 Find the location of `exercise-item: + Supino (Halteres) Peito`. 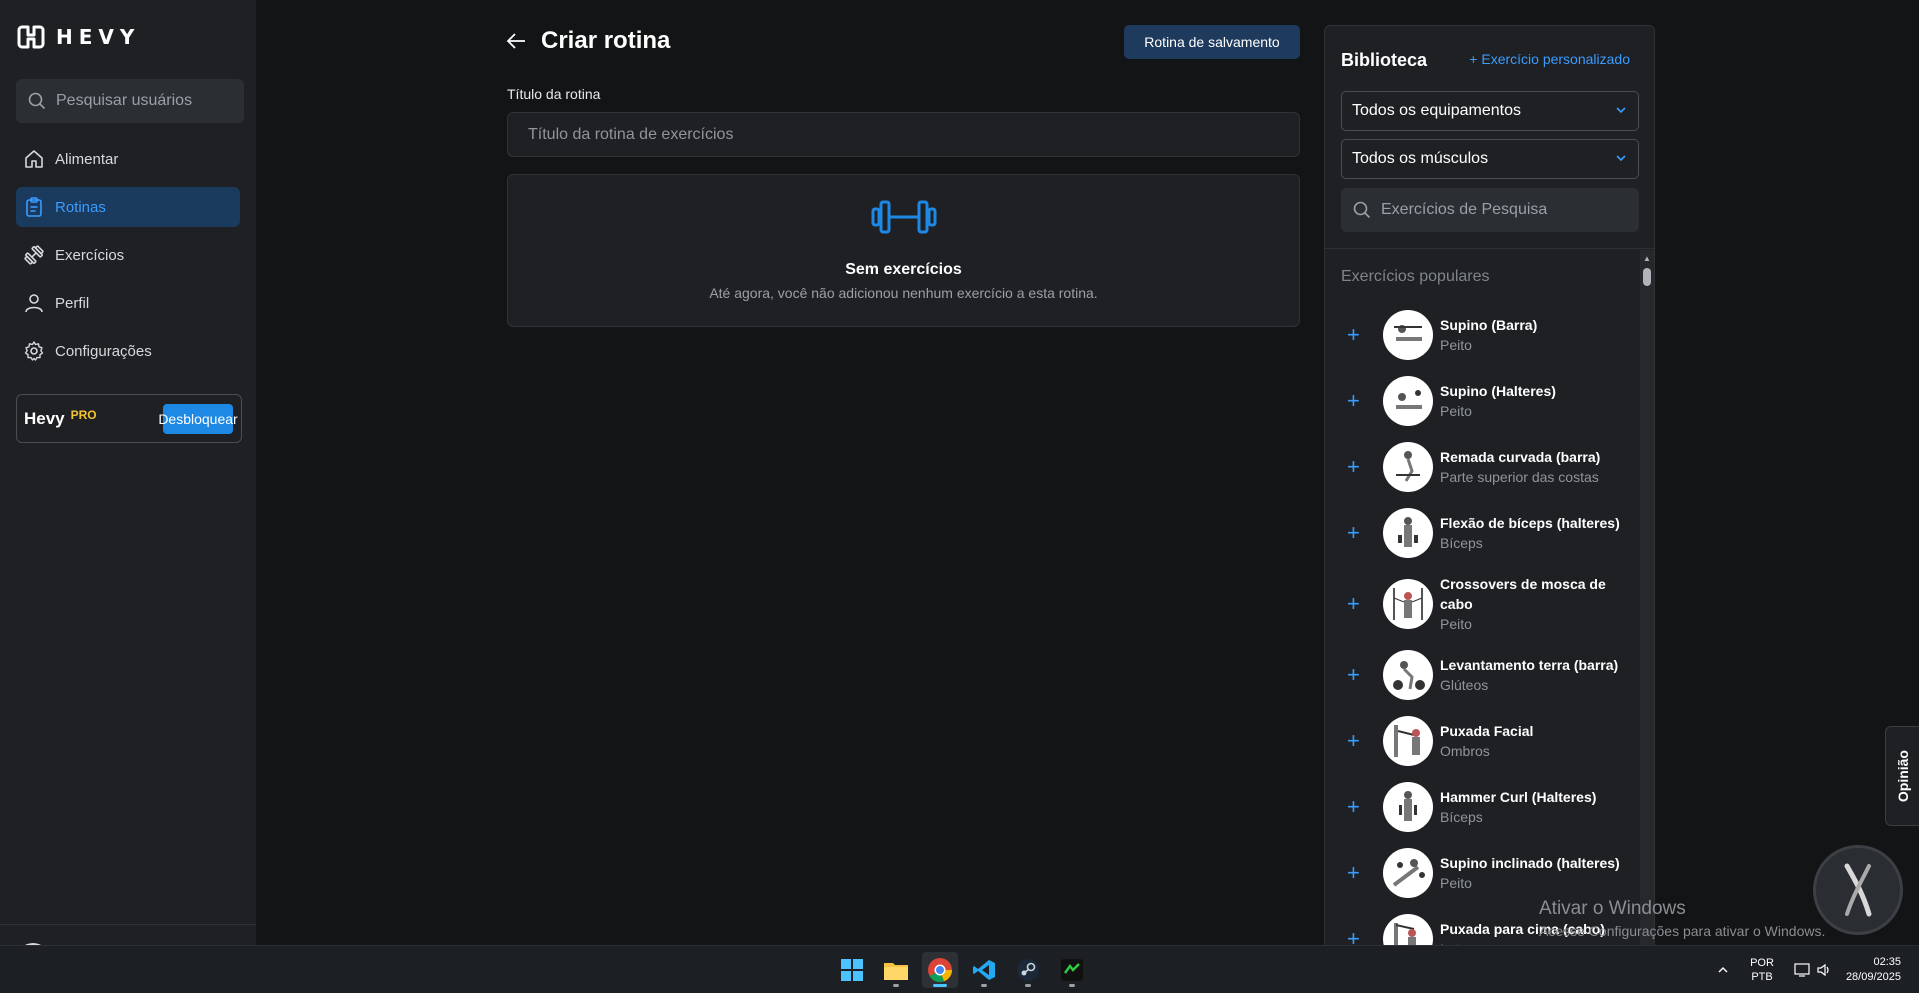

exercise-item: + Supino (Halteres) Peito is located at coordinates (1481, 401).